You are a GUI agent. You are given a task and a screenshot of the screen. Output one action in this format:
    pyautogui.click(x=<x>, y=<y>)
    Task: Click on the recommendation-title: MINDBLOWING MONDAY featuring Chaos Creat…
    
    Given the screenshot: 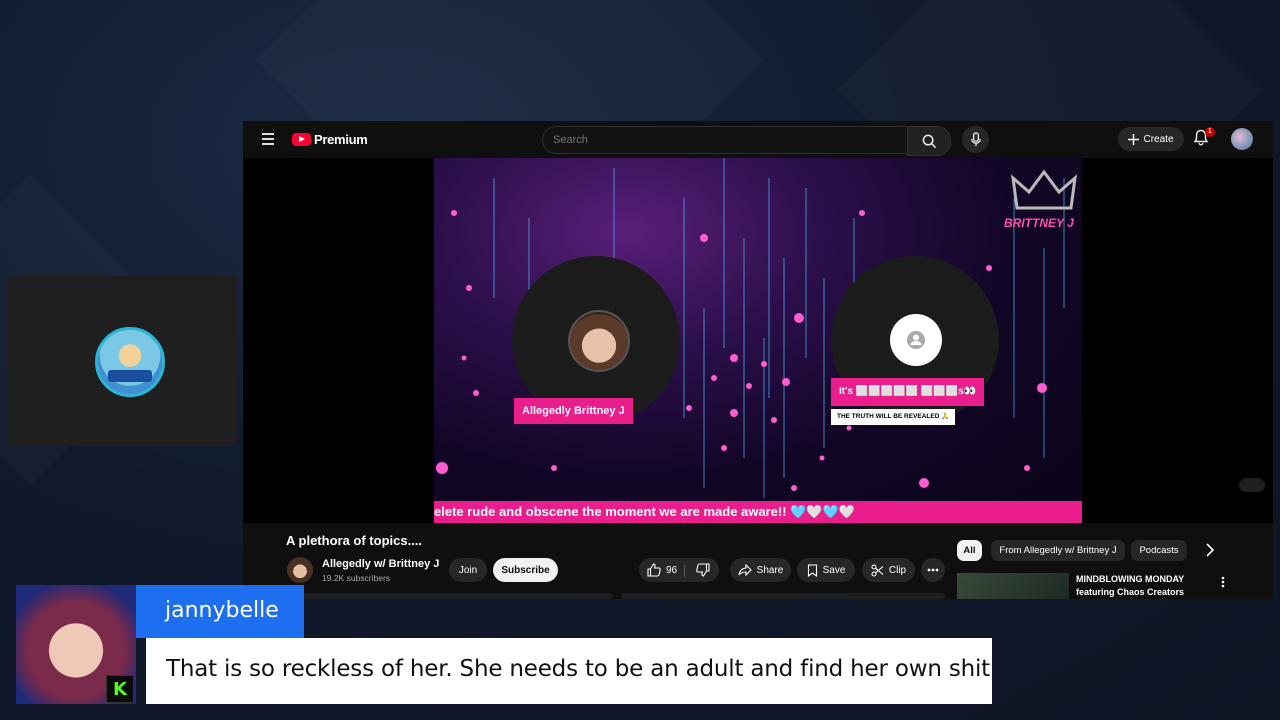 What is the action you would take?
    pyautogui.click(x=1146, y=586)
    